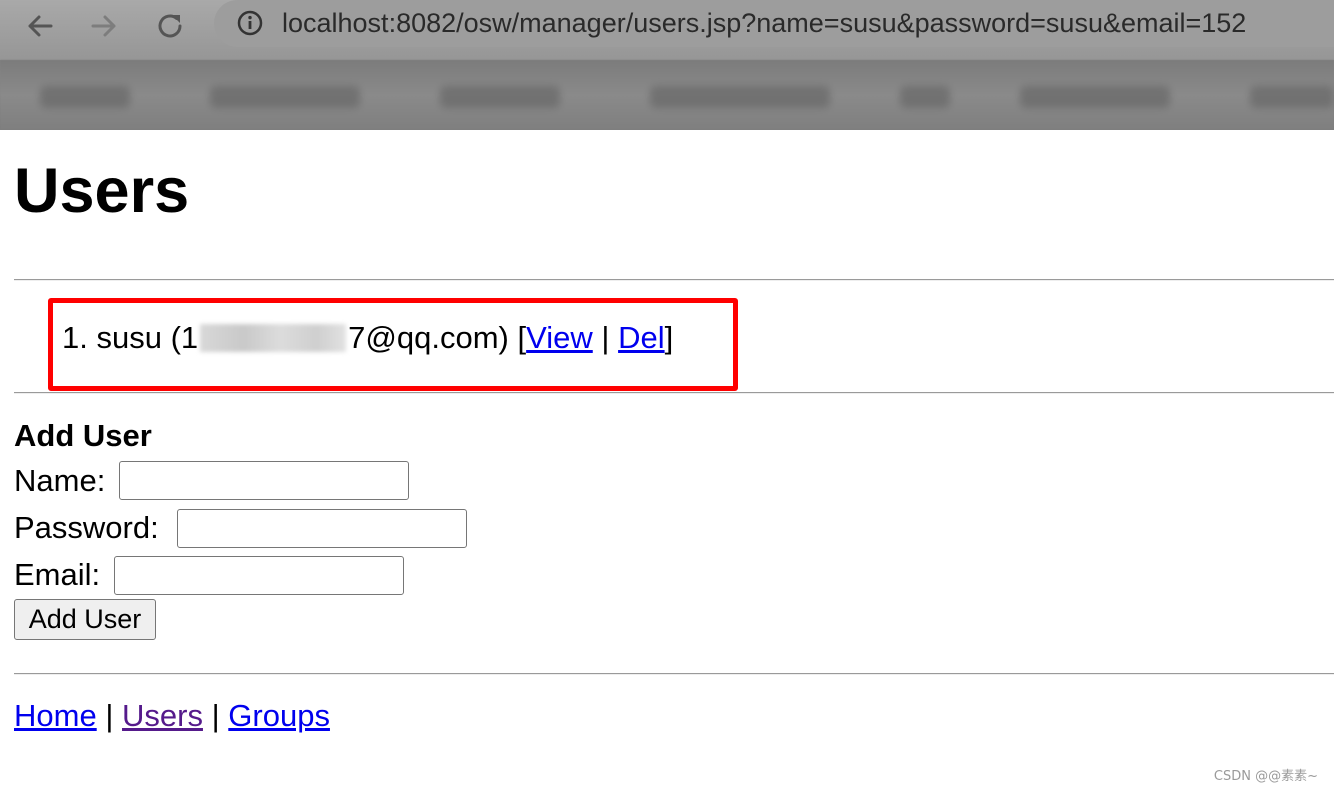 This screenshot has width=1334, height=792. I want to click on footer-nav: Home | Users | Groups, so click(172, 716).